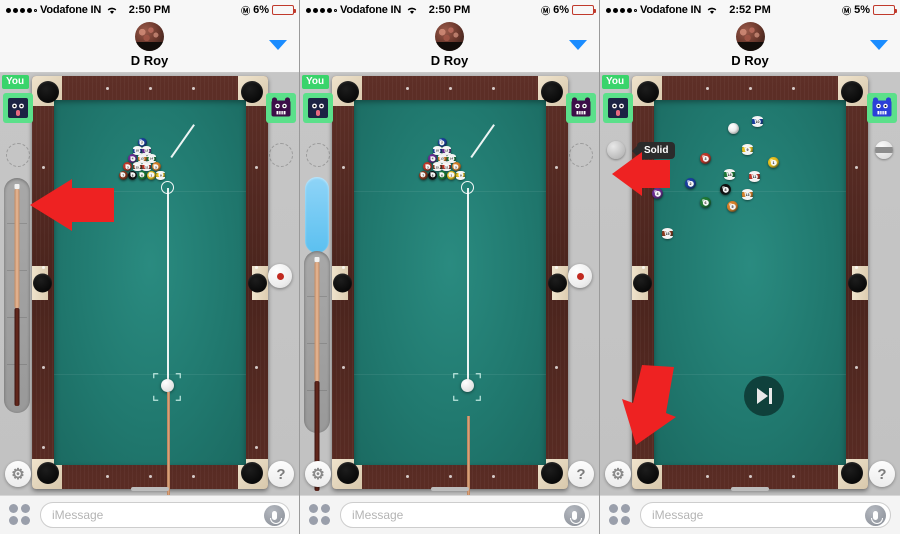 Image resolution: width=900 pixels, height=534 pixels. I want to click on felt-foot-line, so click(150, 374).